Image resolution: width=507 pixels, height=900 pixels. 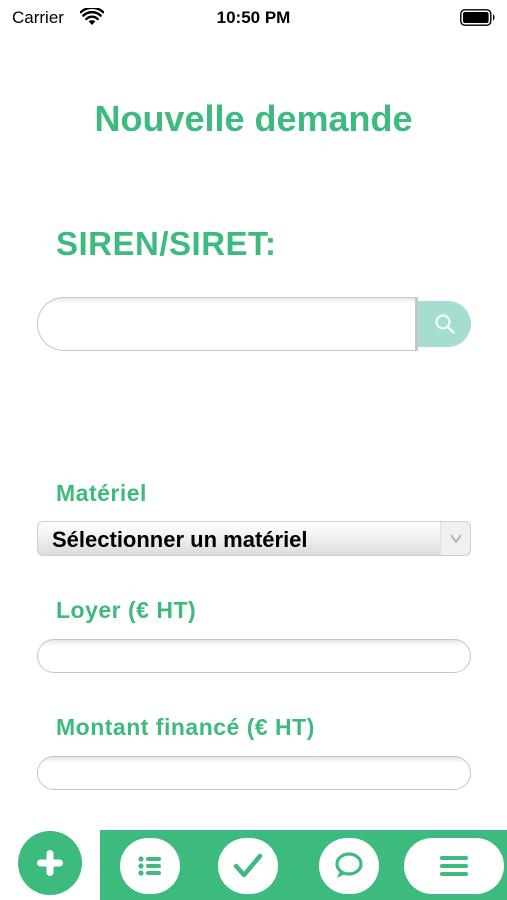 What do you see at coordinates (101, 493) in the screenshot?
I see `materiel-label: Matériel` at bounding box center [101, 493].